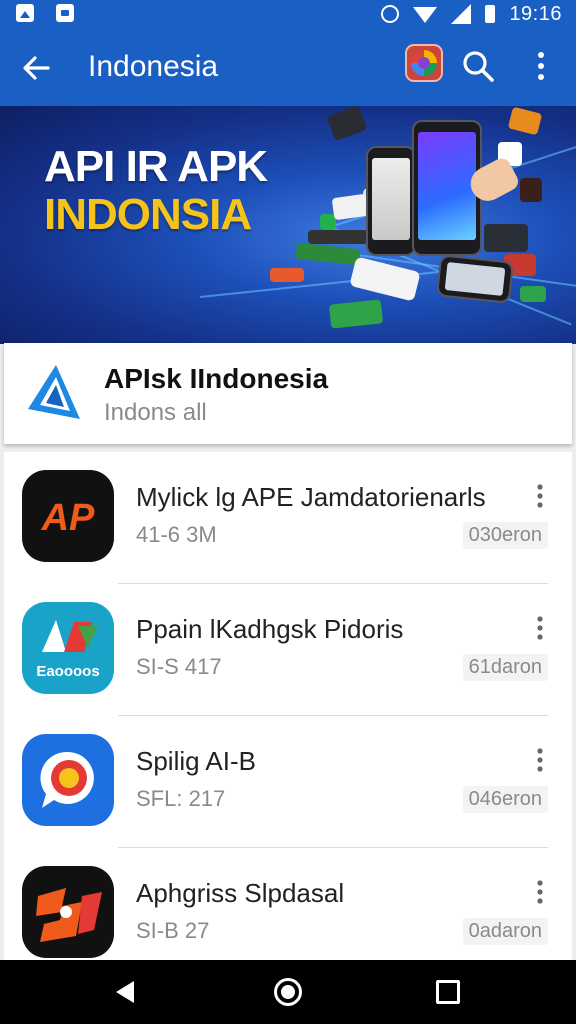  What do you see at coordinates (390, 14) in the screenshot?
I see `alarm-icon` at bounding box center [390, 14].